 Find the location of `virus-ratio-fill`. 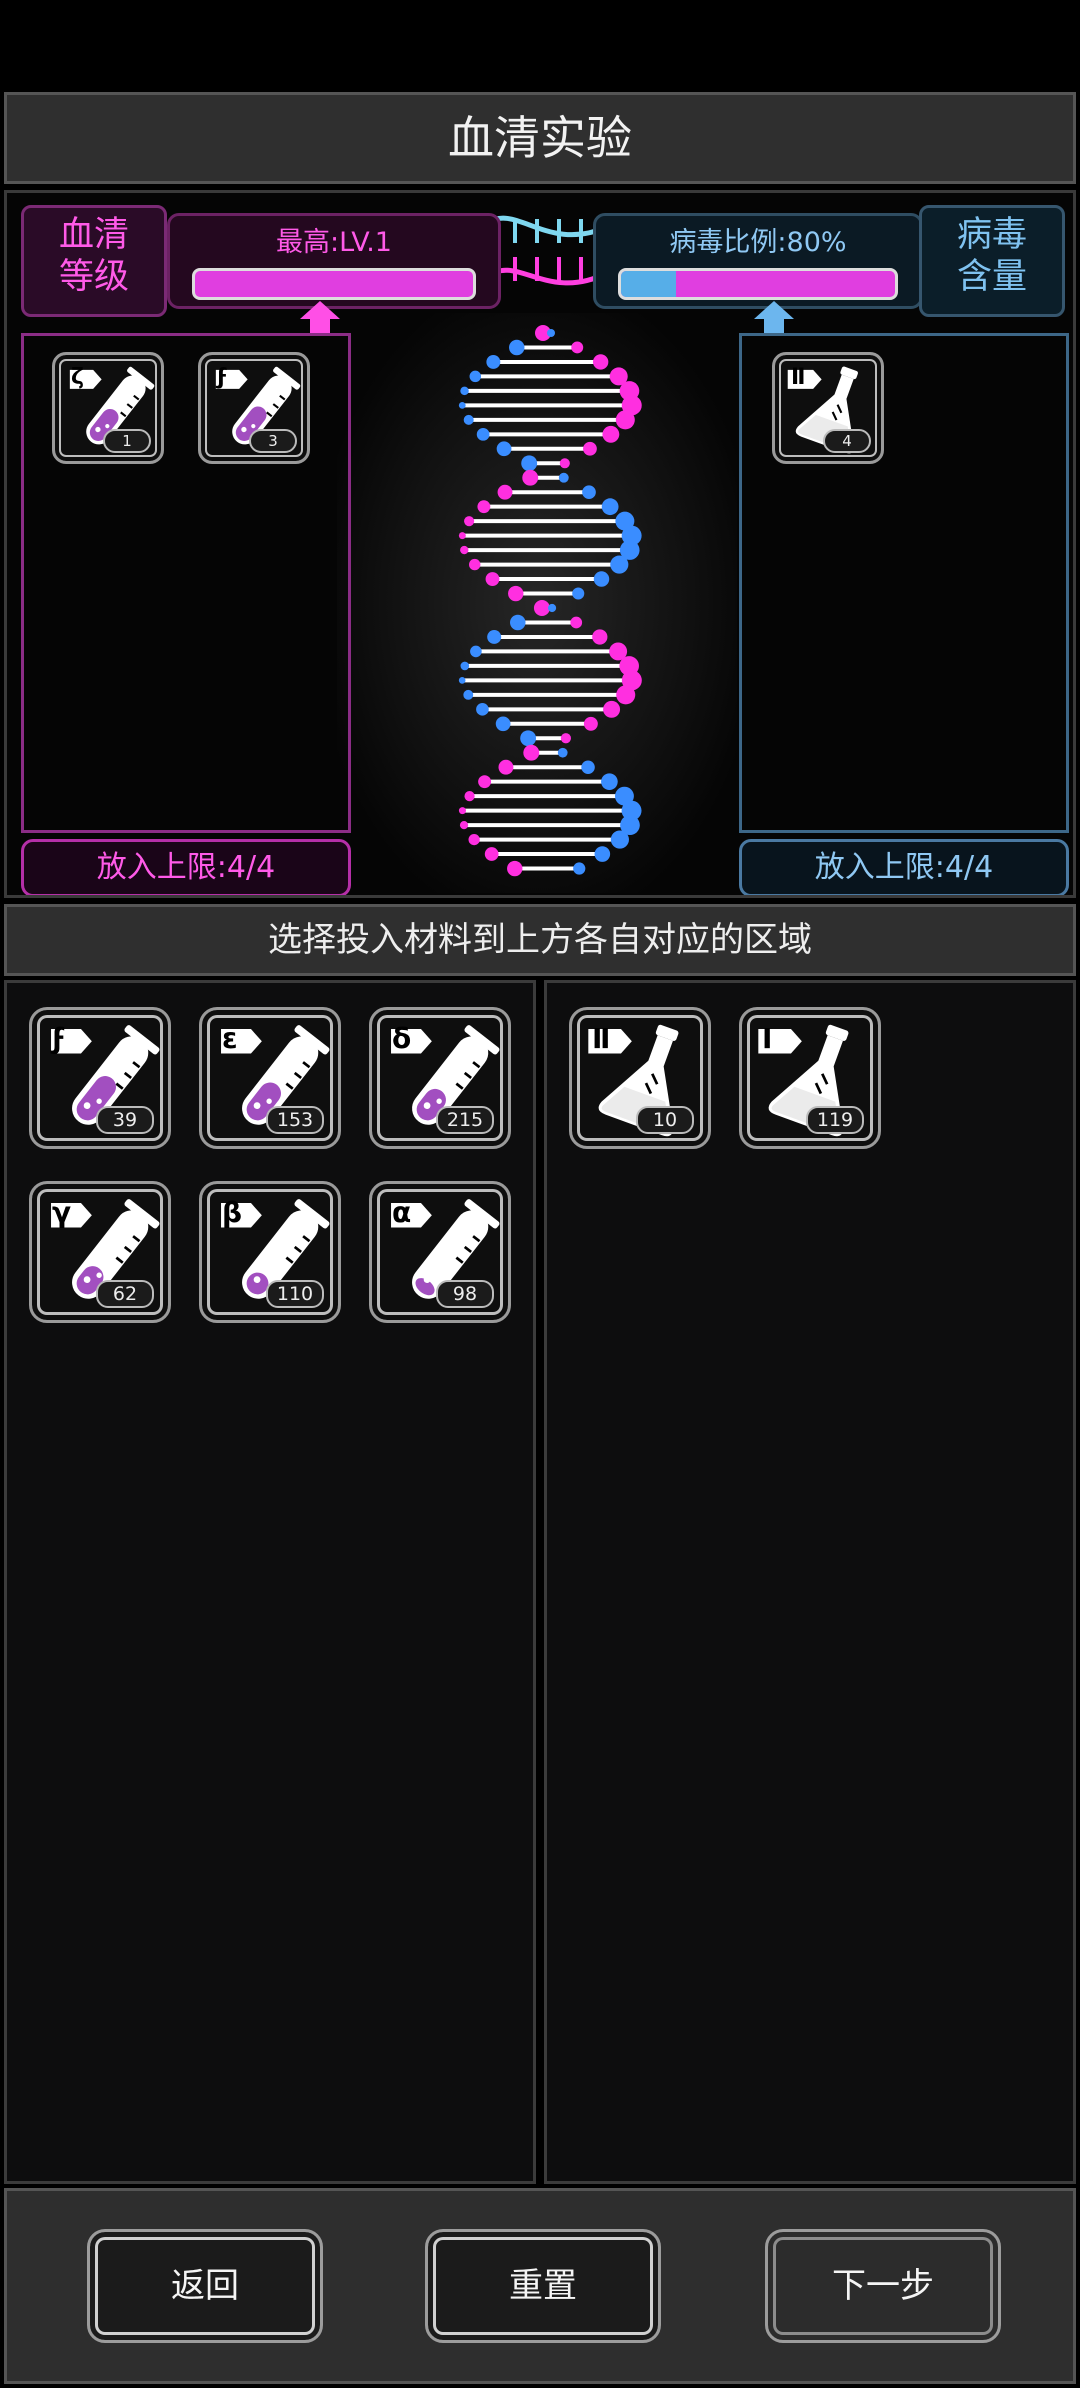

virus-ratio-fill is located at coordinates (648, 284).